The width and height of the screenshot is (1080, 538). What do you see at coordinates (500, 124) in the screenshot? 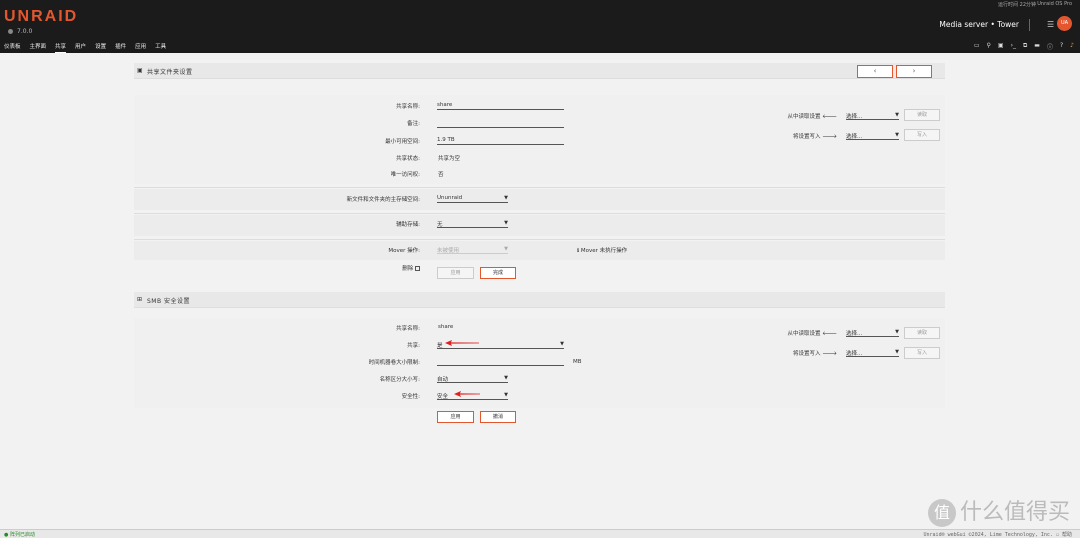
I see `comment-field` at bounding box center [500, 124].